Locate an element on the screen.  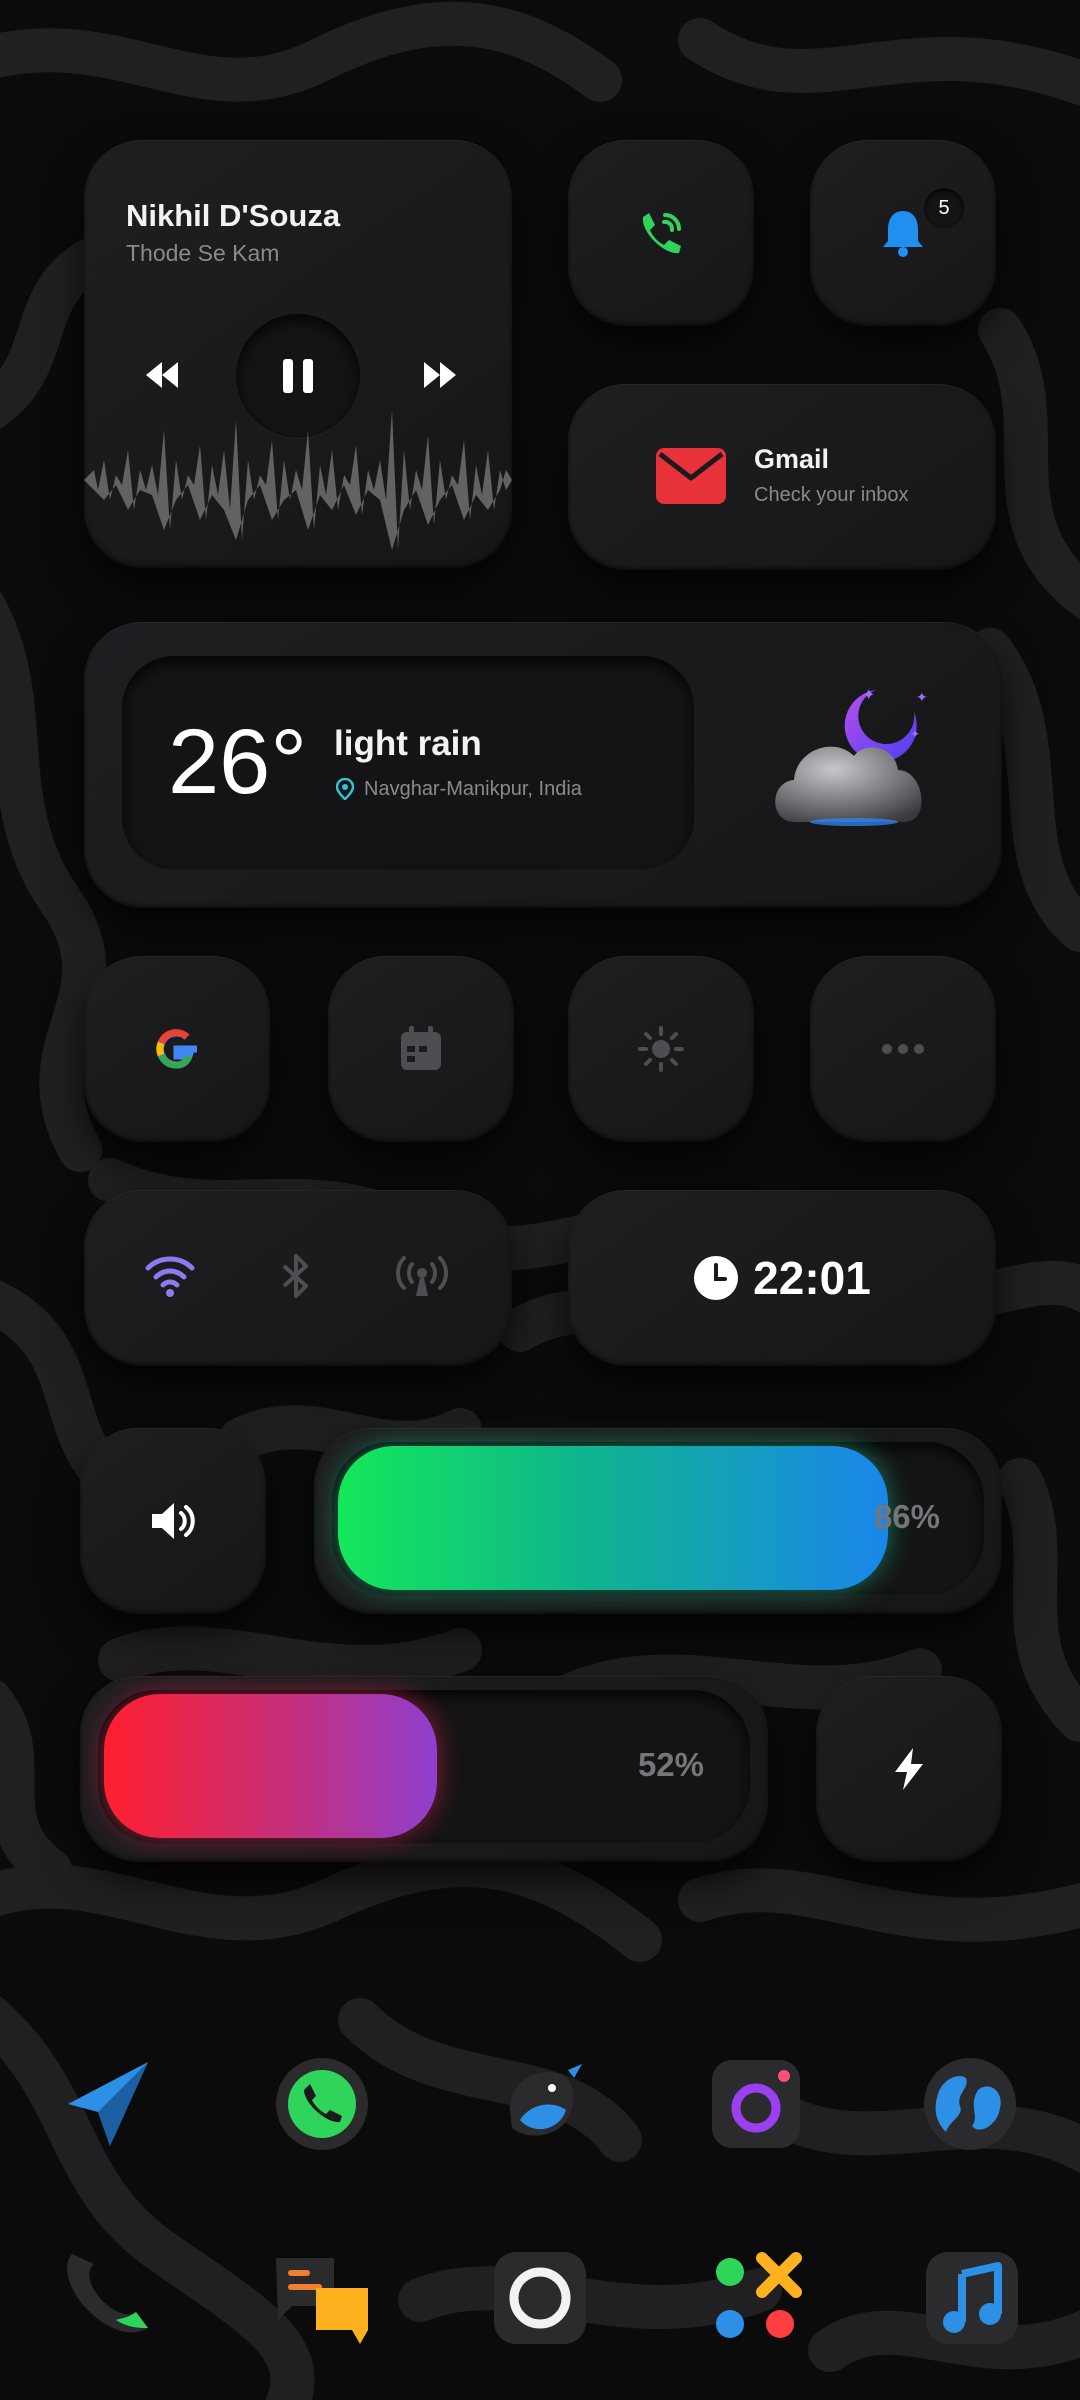
volume-button is located at coordinates (173, 1521).